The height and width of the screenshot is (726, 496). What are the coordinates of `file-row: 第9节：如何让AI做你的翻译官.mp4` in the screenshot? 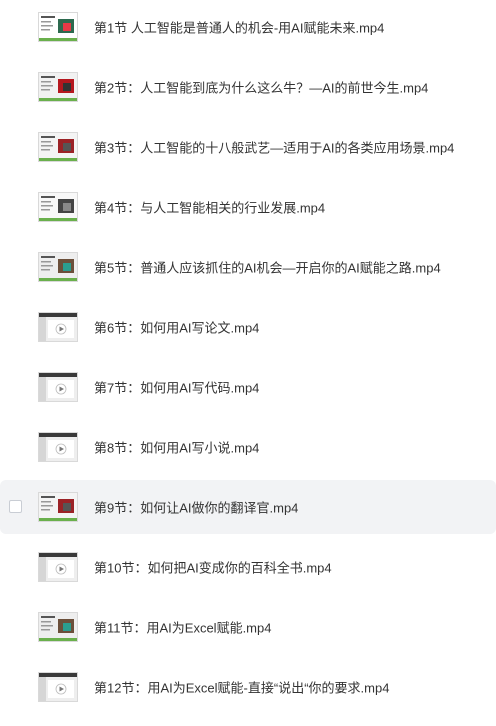 It's located at (248, 507).